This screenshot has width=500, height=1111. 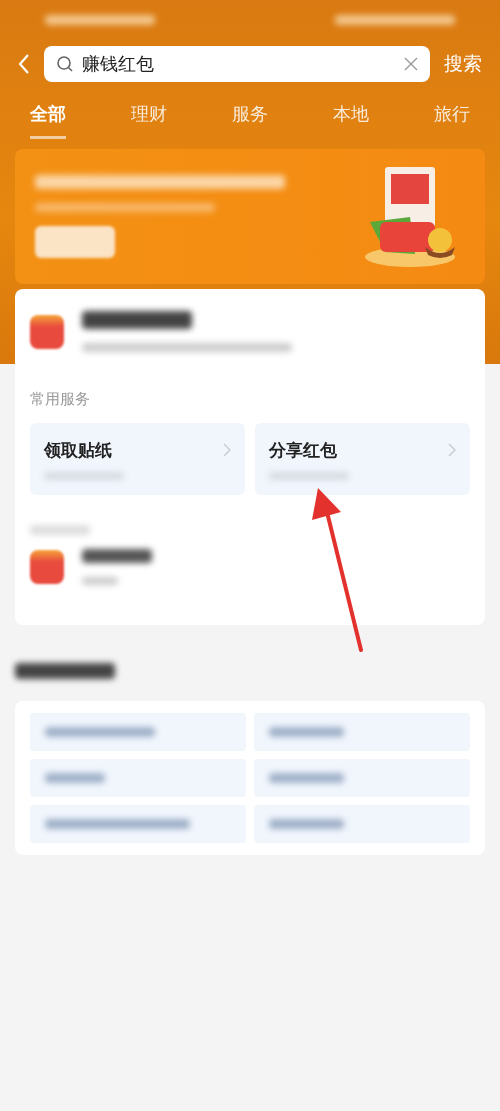 I want to click on category-tab: 本地, so click(x=351, y=120).